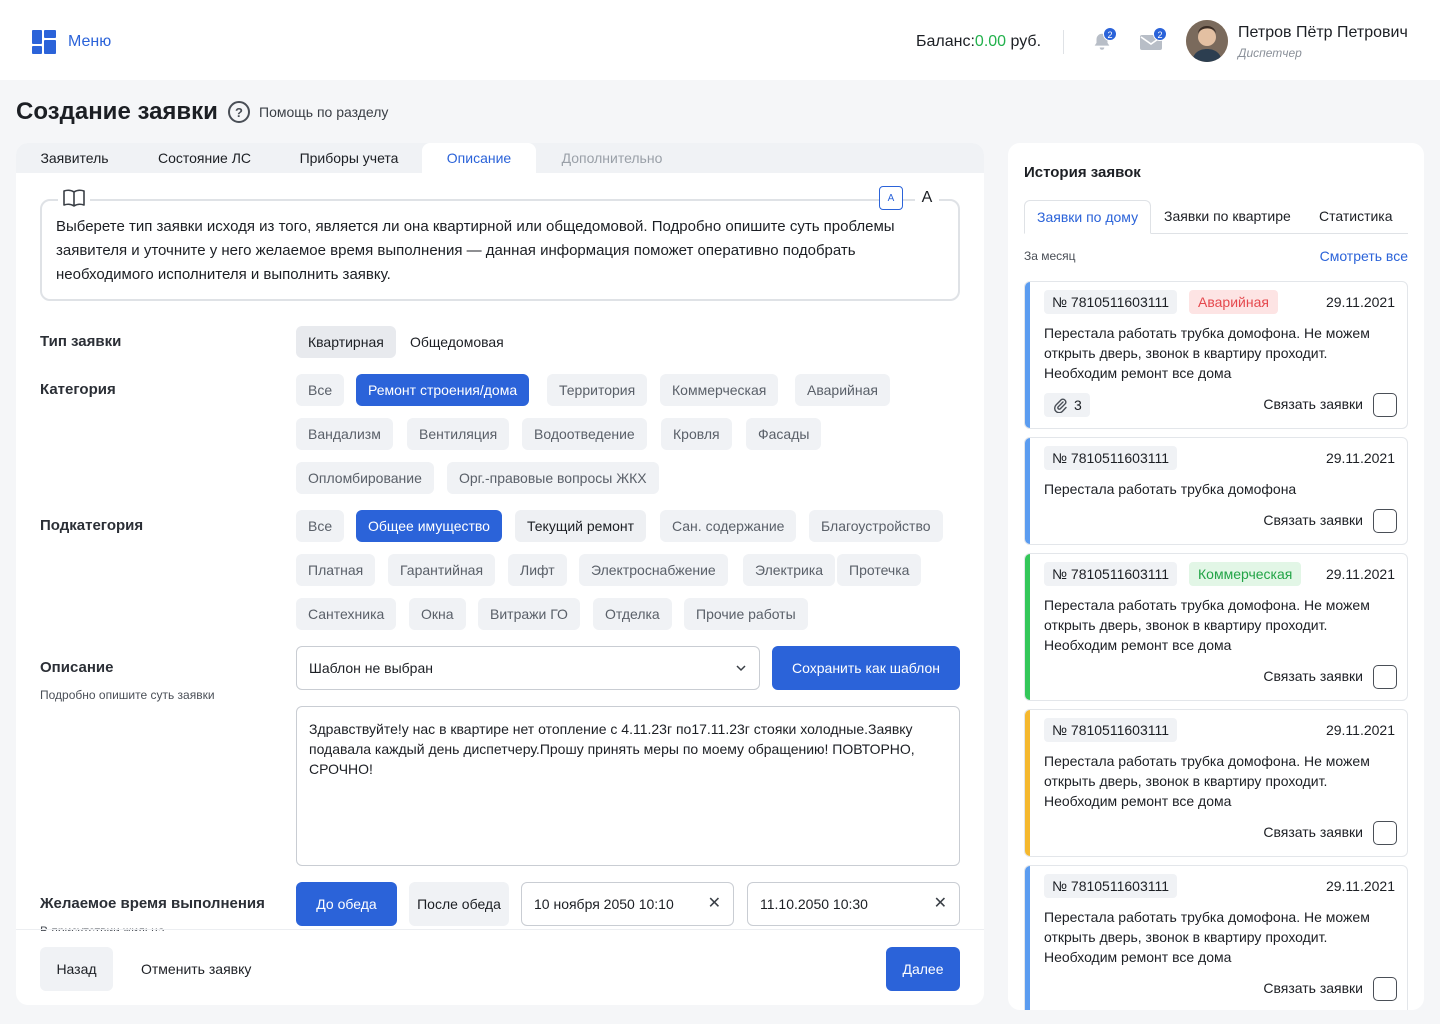  I want to click on date-from-value: 10 ноября 2050 10:10, so click(604, 904).